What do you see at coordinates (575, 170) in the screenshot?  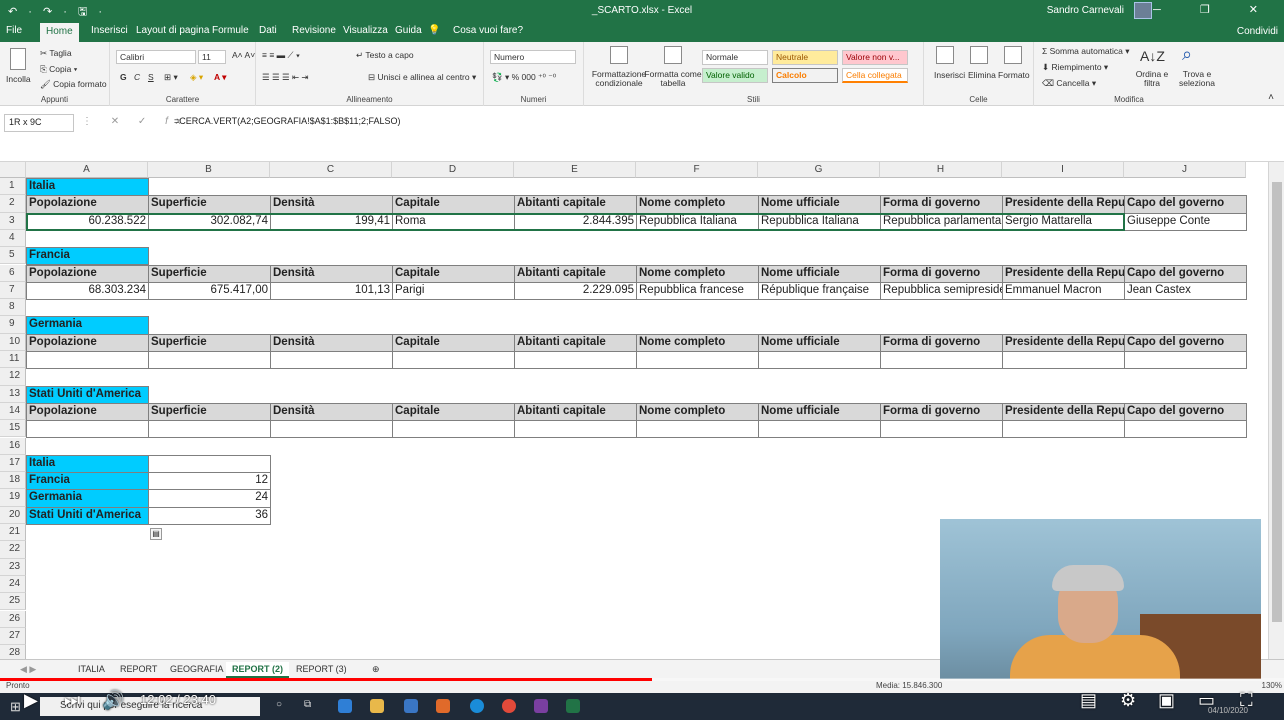 I see `column-header: E` at bounding box center [575, 170].